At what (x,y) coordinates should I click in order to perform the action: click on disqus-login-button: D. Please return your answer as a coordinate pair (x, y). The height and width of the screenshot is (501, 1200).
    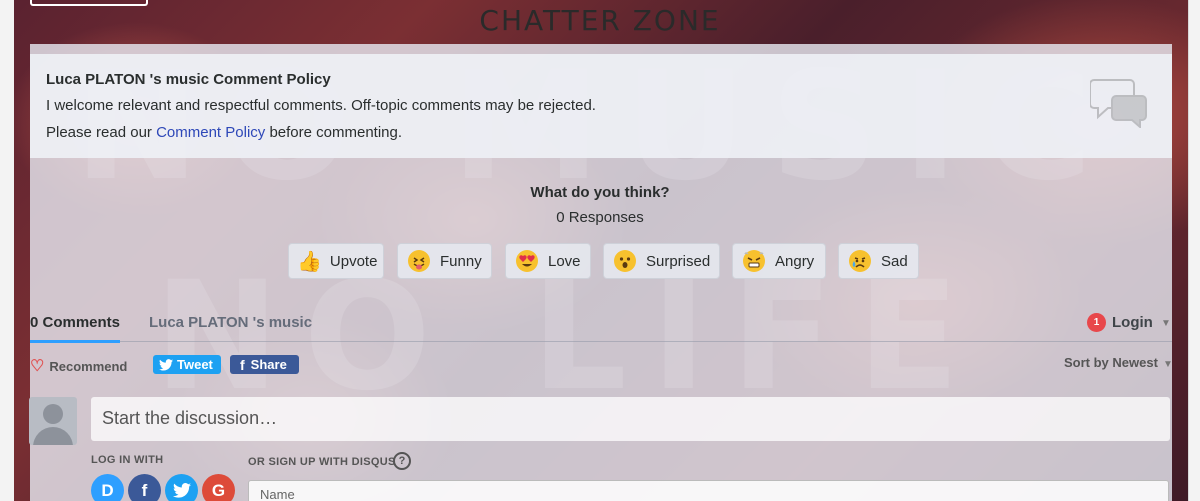
    Looking at the image, I should click on (107, 487).